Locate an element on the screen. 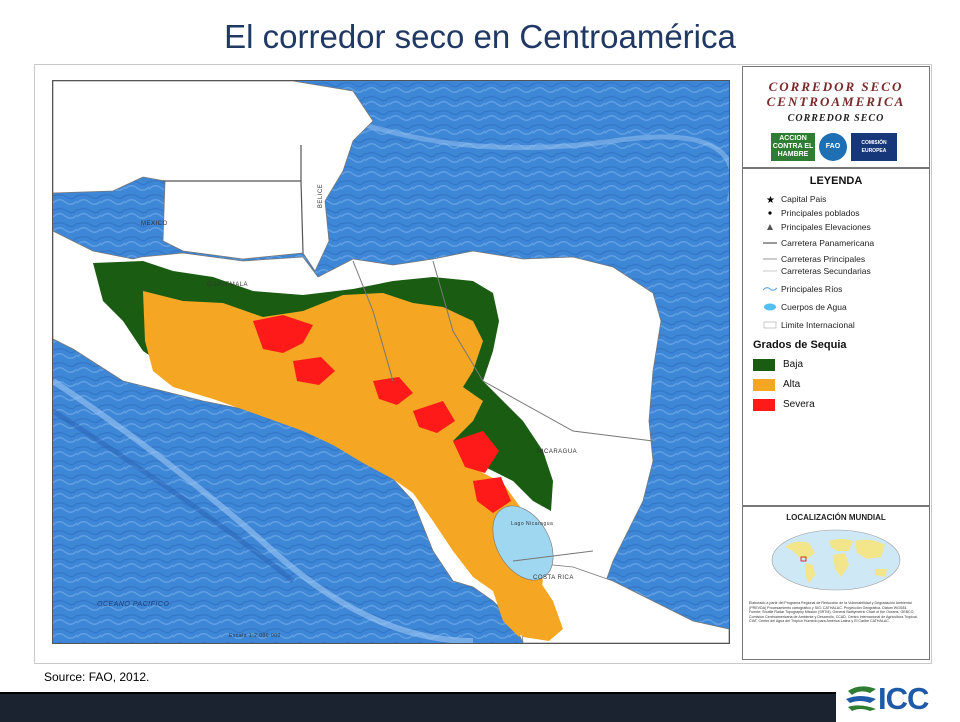 This screenshot has width=960, height=722. legend-item-capital: ★ Capital Pais is located at coordinates (796, 199).